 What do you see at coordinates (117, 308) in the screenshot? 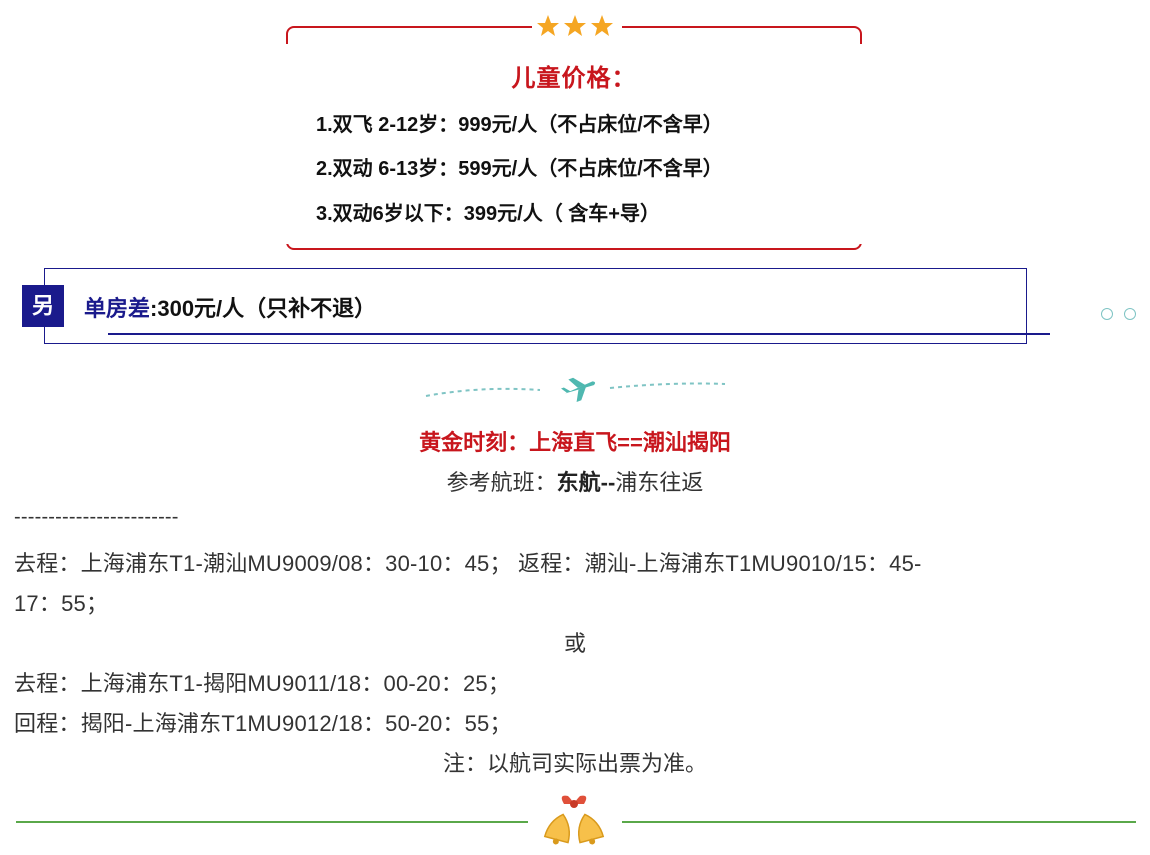
I see `single-room-label: 单房差` at bounding box center [117, 308].